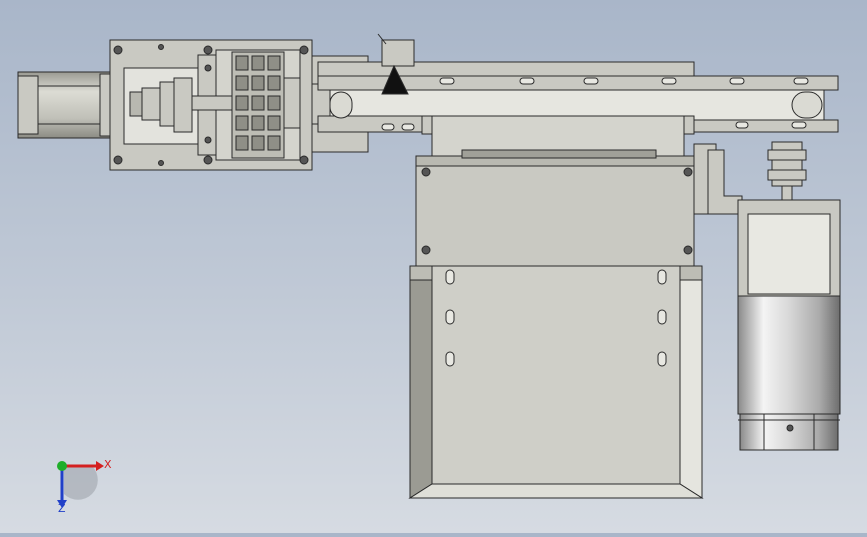  What do you see at coordinates (718, 179) in the screenshot?
I see `motor-mount-bracket` at bounding box center [718, 179].